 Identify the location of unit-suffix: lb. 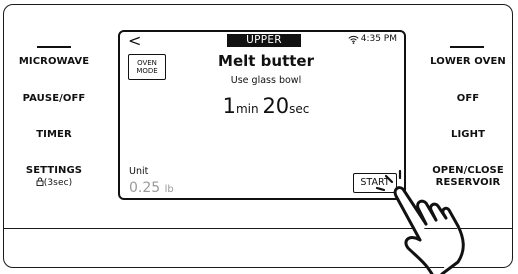
(169, 189).